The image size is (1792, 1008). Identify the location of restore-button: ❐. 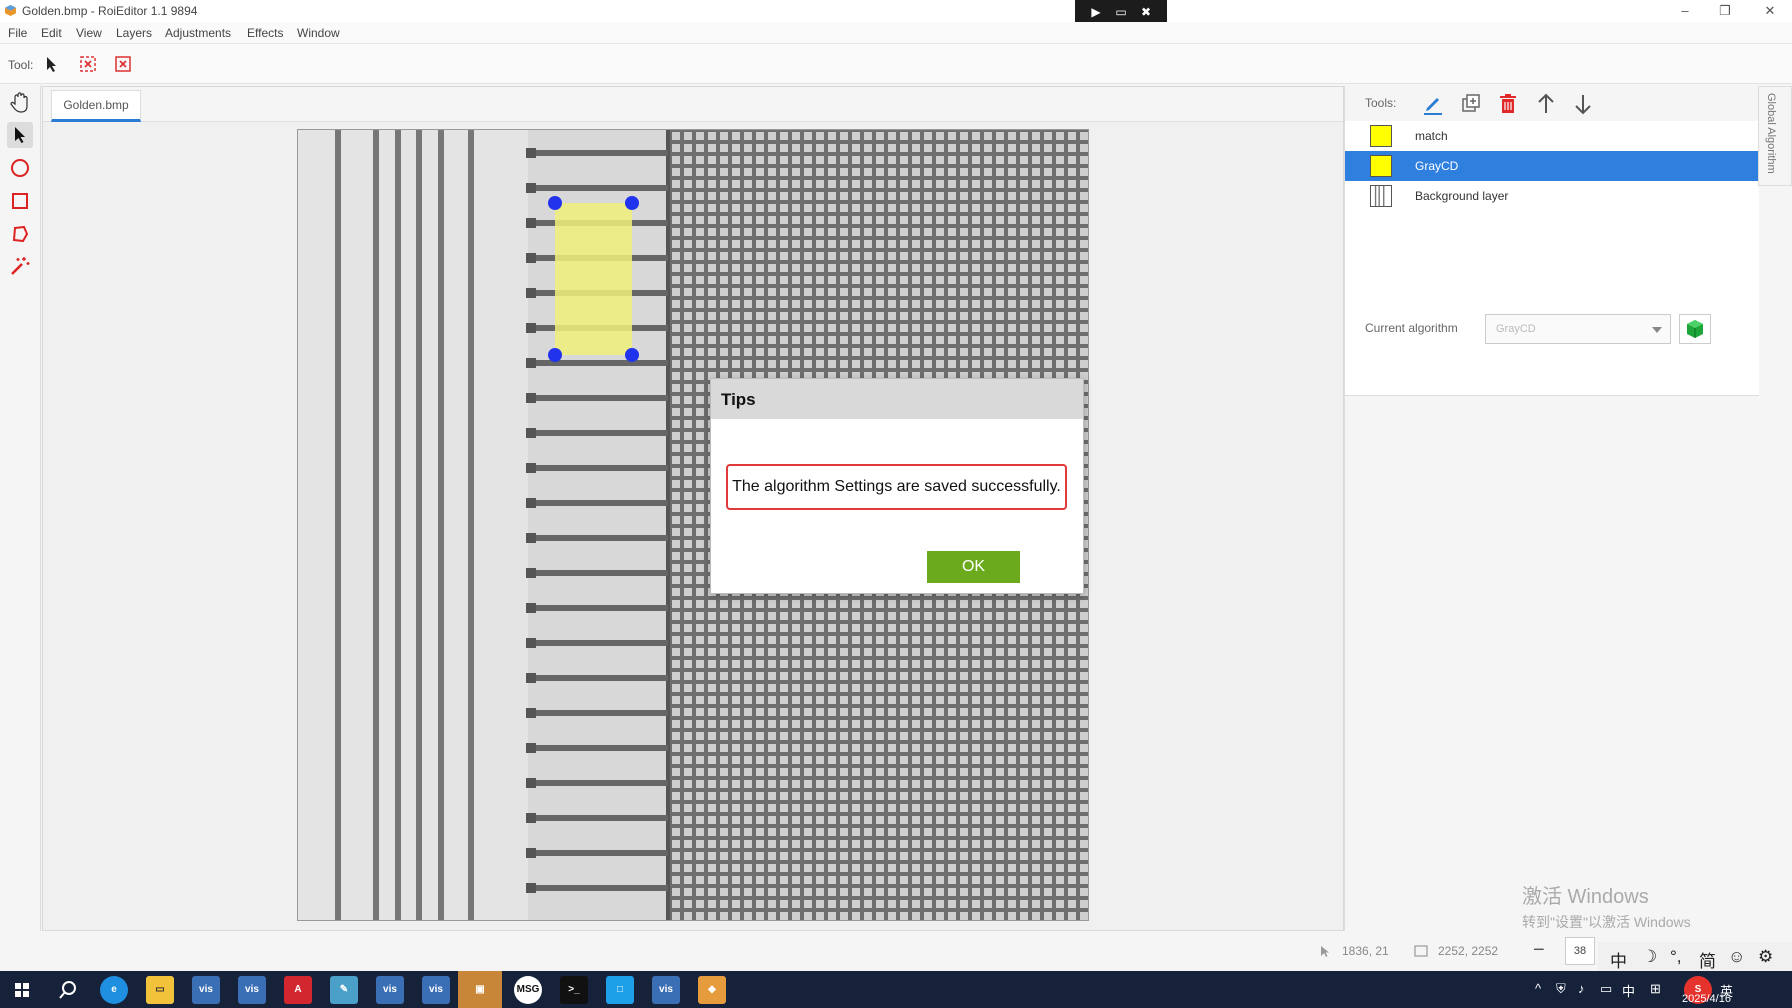
(1725, 11).